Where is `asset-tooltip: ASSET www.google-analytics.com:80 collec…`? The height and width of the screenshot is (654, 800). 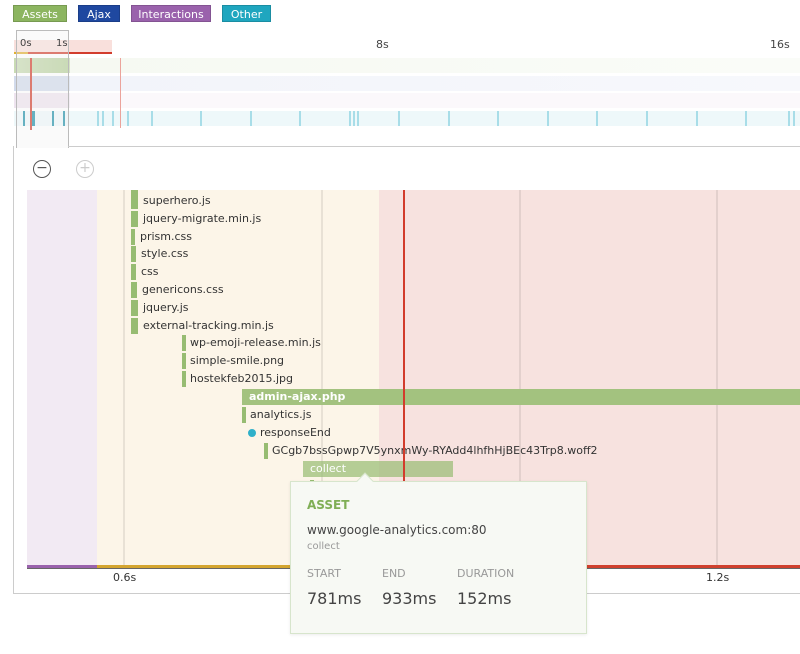 asset-tooltip: ASSET www.google-analytics.com:80 collec… is located at coordinates (438, 553).